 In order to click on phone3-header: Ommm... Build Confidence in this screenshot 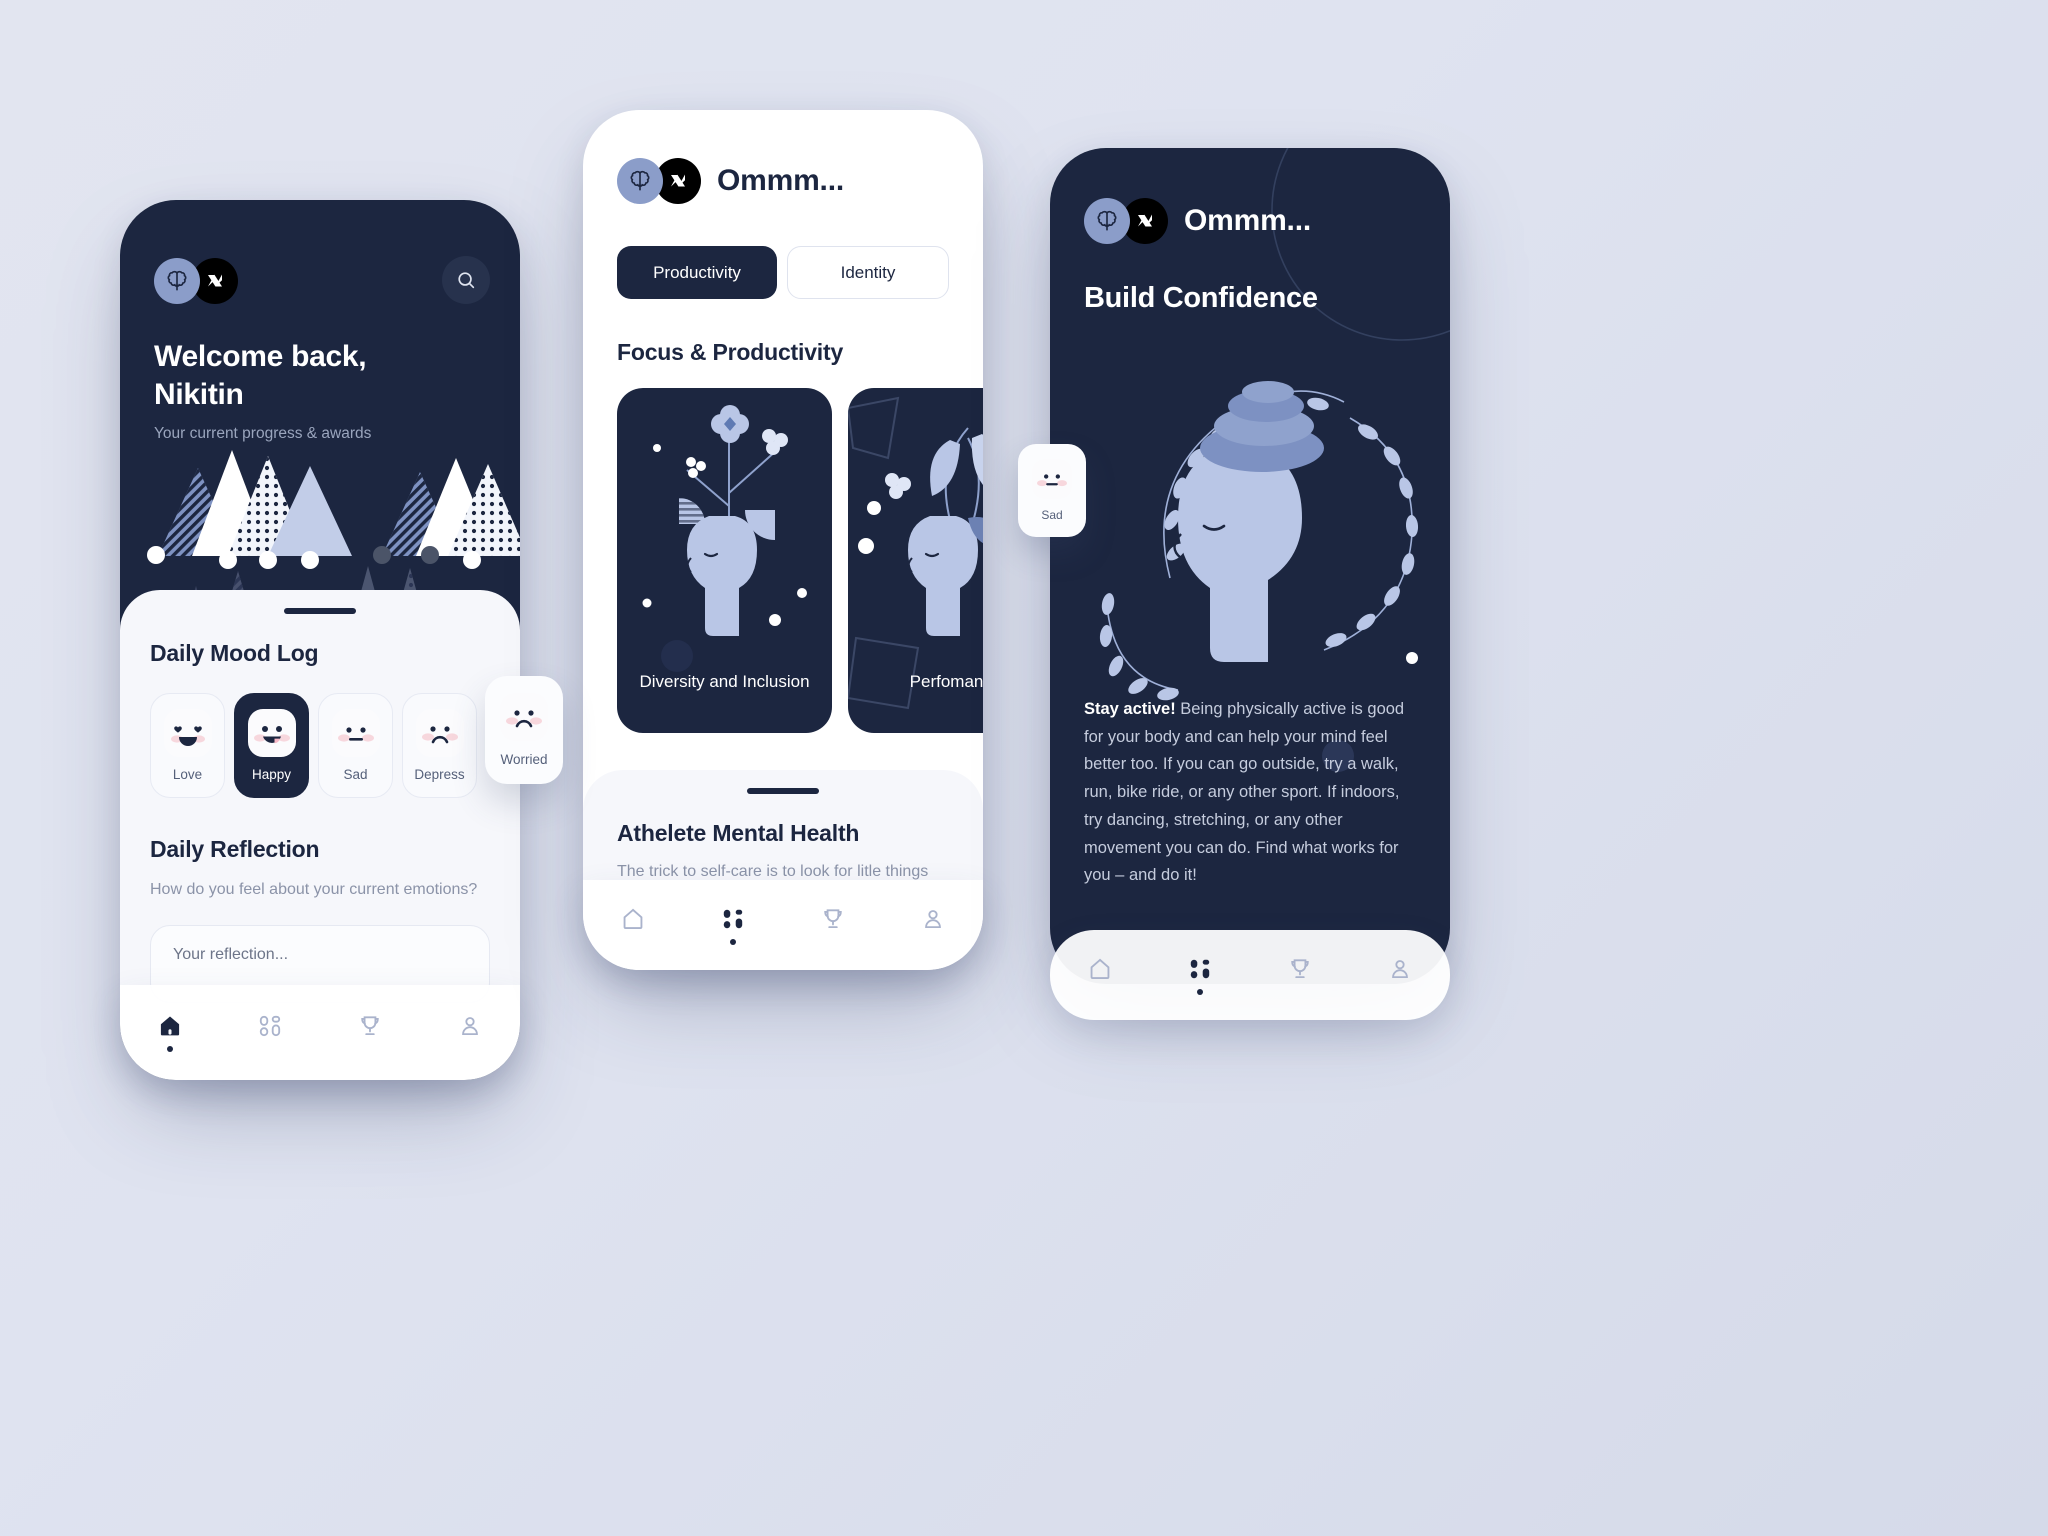, I will do `click(1250, 231)`.